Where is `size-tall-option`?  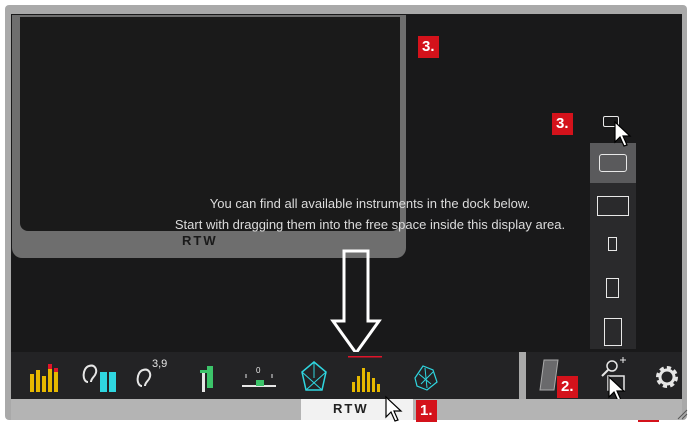 size-tall-option is located at coordinates (612, 288).